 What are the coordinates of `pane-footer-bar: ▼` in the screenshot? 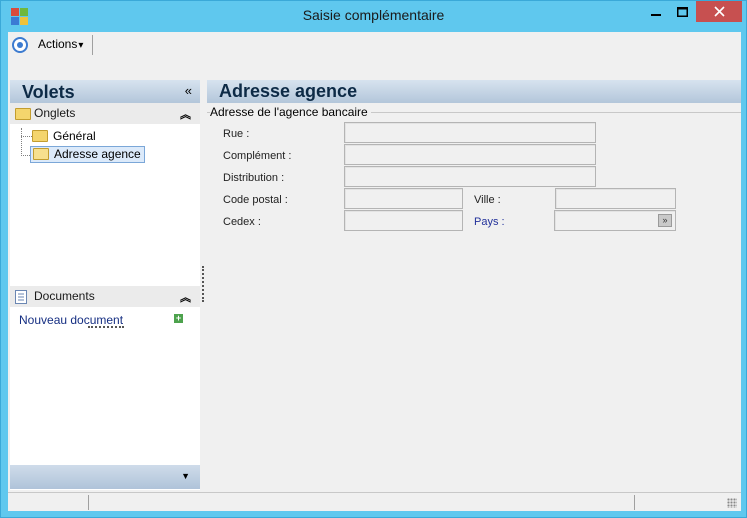 It's located at (105, 477).